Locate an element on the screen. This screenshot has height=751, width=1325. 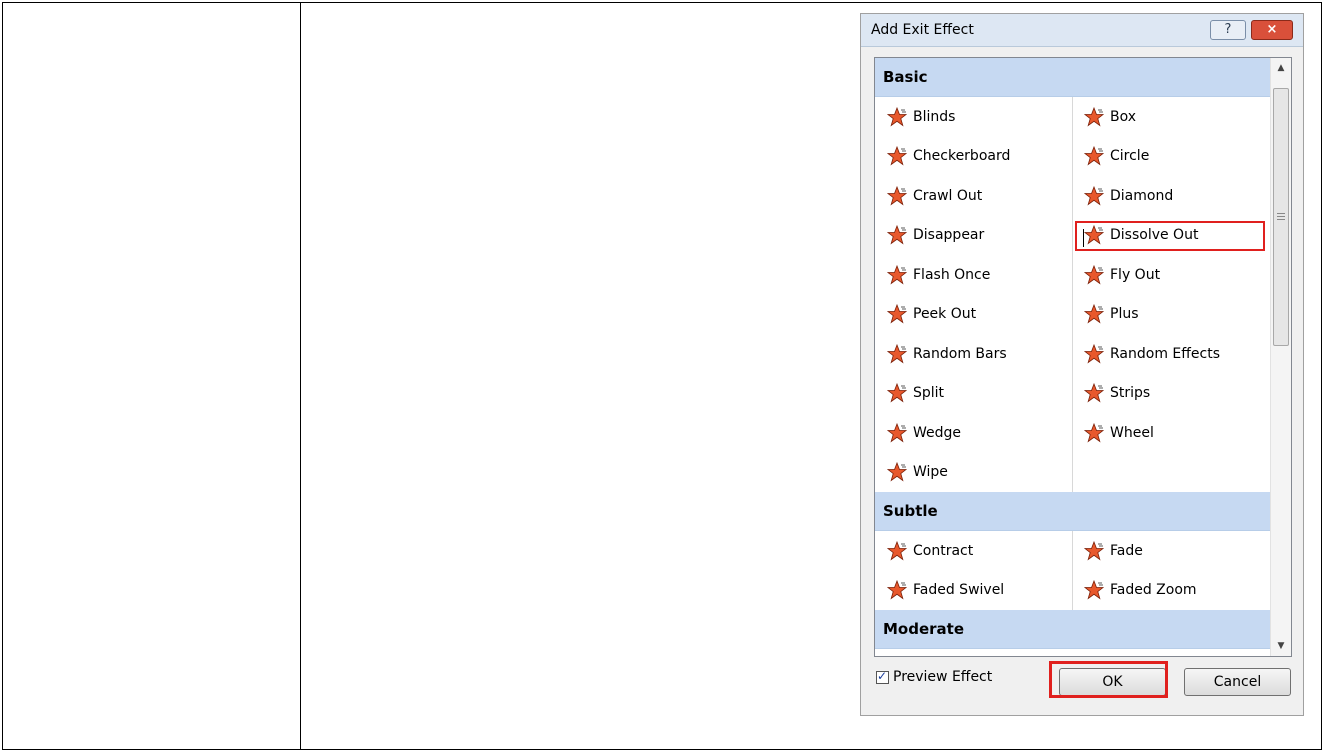
empty-cell is located at coordinates (1170, 473).